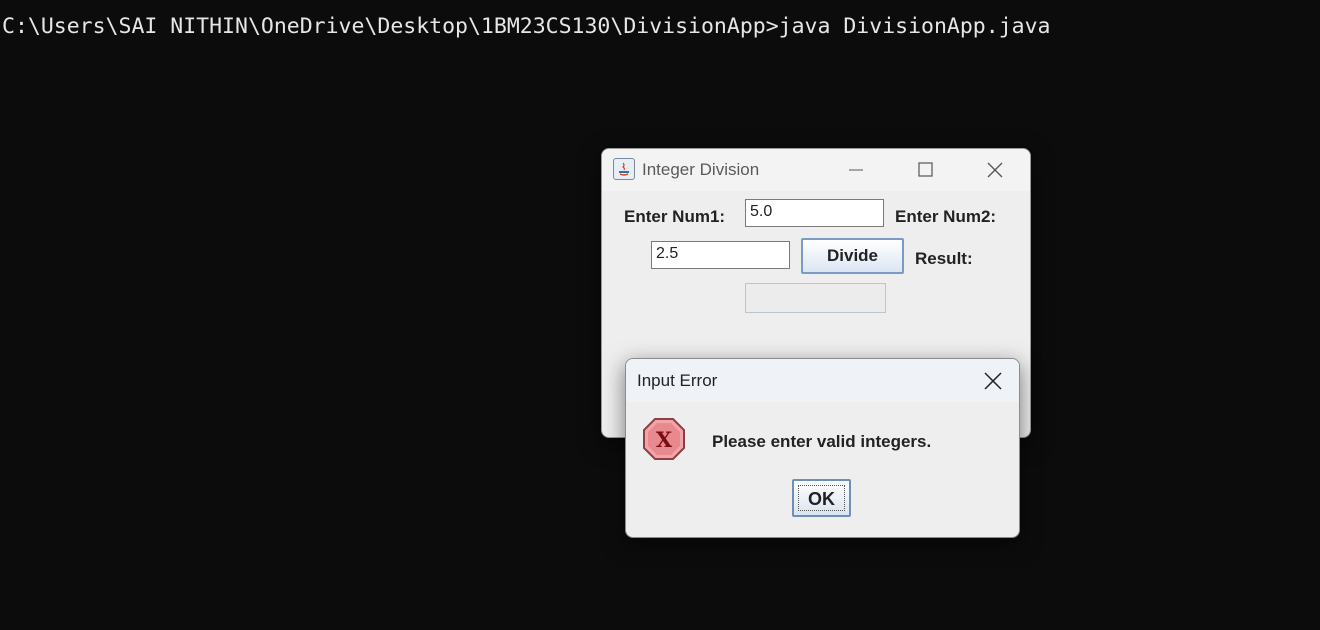 The height and width of the screenshot is (630, 1320). Describe the element at coordinates (675, 216) in the screenshot. I see `num1-label: Enter Num1:` at that location.